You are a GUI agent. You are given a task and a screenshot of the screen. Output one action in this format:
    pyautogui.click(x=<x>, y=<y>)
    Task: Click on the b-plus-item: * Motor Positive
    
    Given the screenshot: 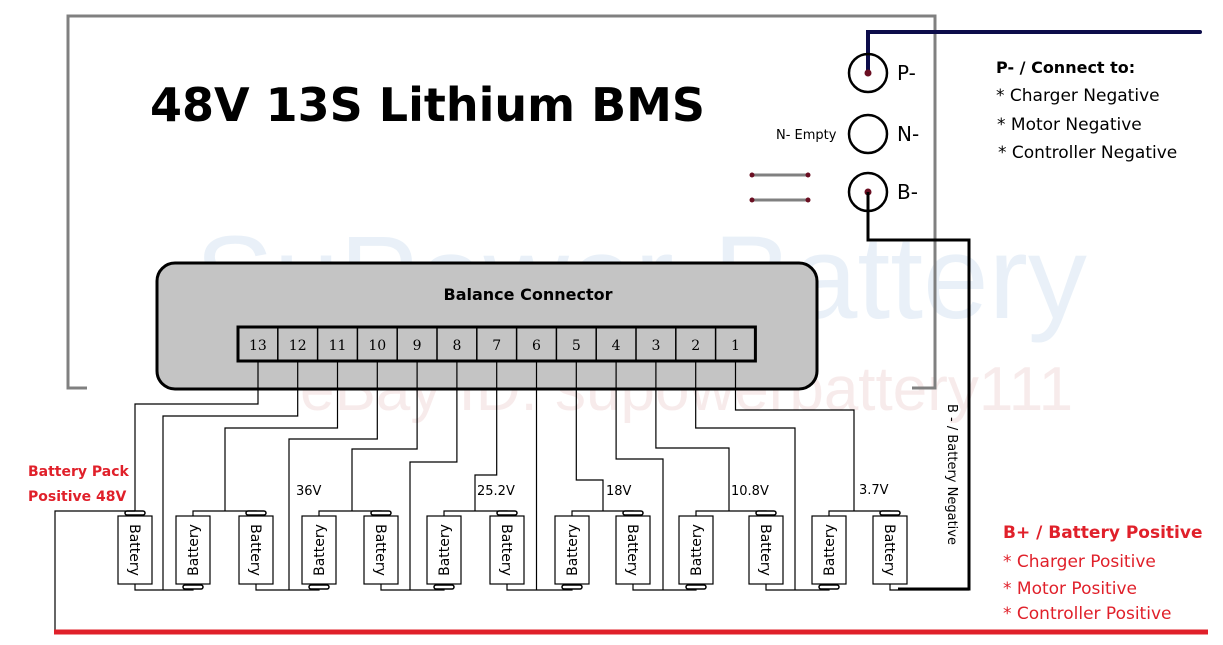 What is the action you would take?
    pyautogui.click(x=1070, y=589)
    